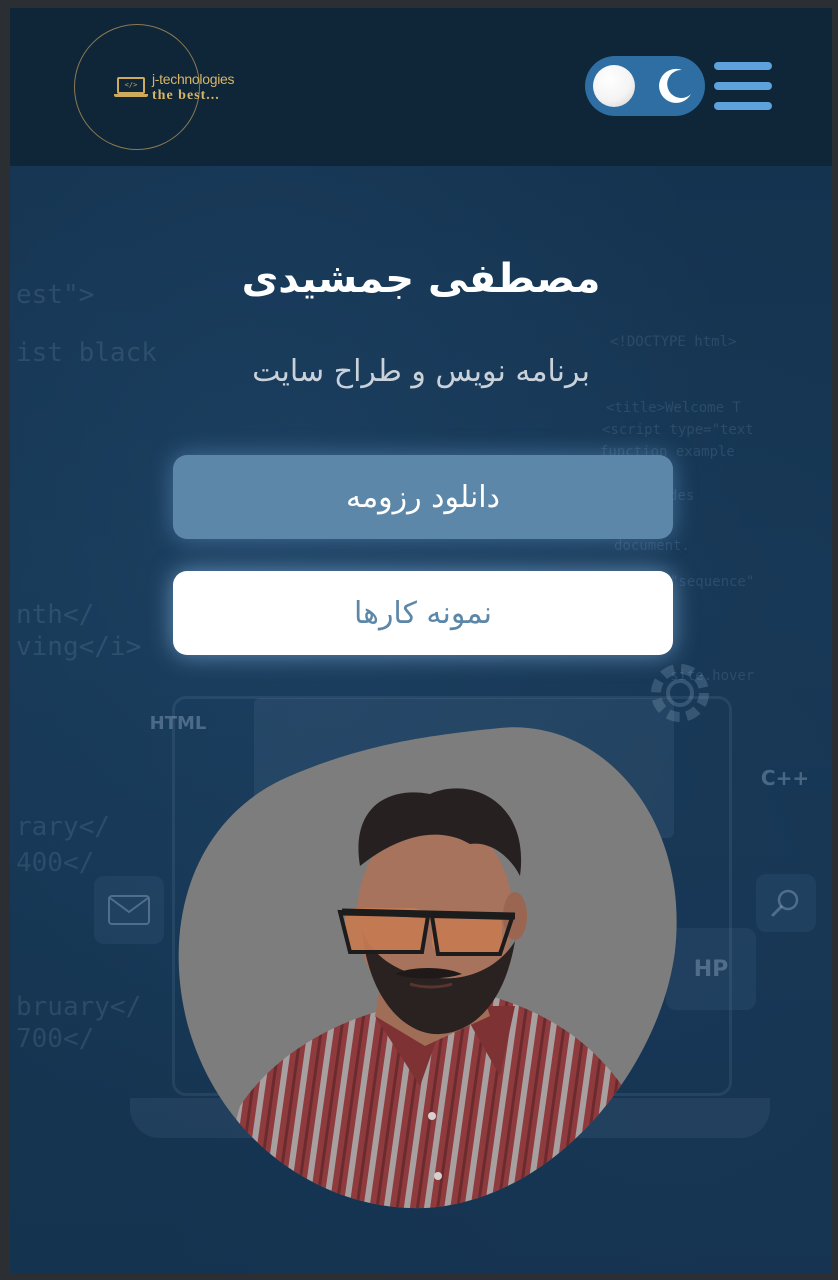  I want to click on bg-code-line: bruary</, so click(79, 1007).